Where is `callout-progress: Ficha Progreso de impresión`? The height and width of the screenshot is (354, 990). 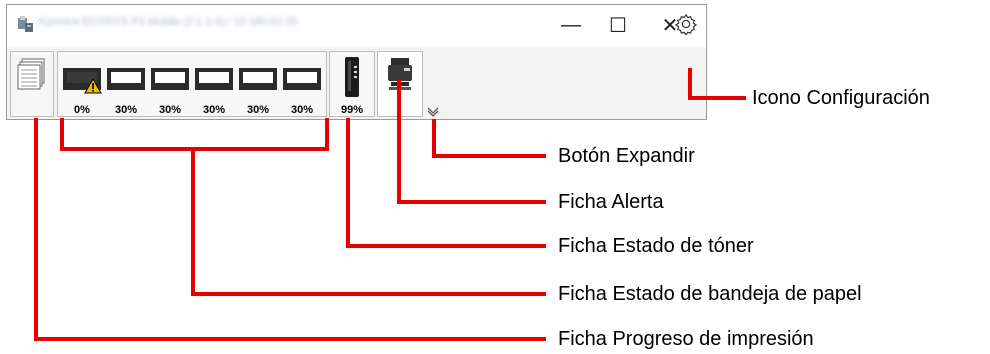
callout-progress: Ficha Progreso de impresión is located at coordinates (686, 339).